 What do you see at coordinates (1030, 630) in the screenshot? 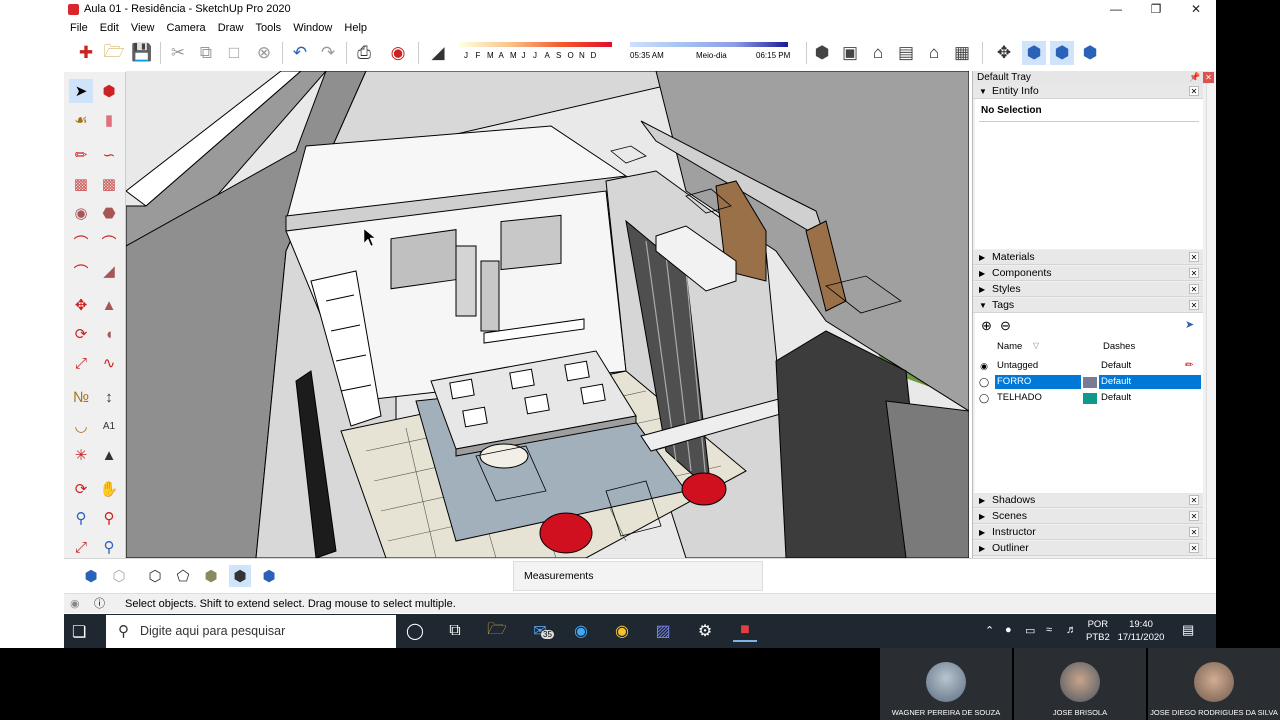
I see `battery-icon: ▭` at bounding box center [1030, 630].